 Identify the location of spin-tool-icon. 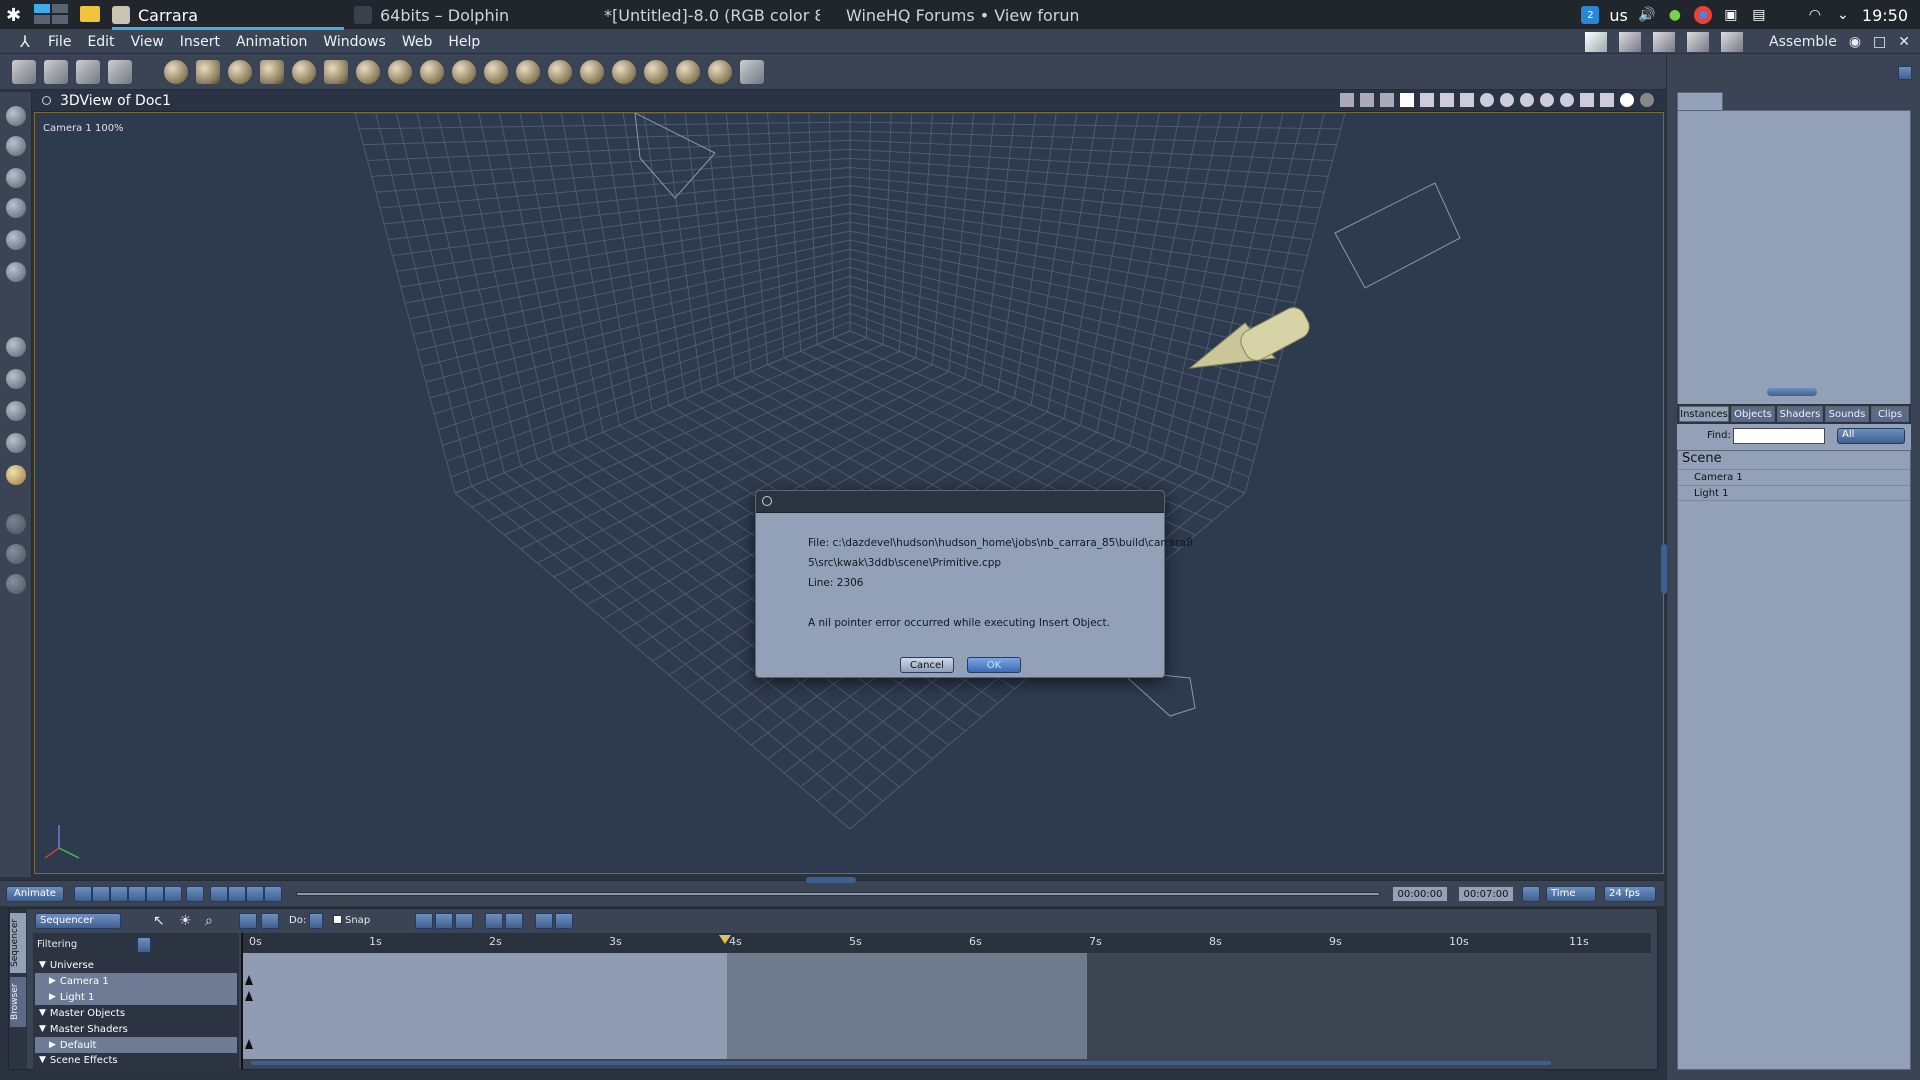
(16, 411).